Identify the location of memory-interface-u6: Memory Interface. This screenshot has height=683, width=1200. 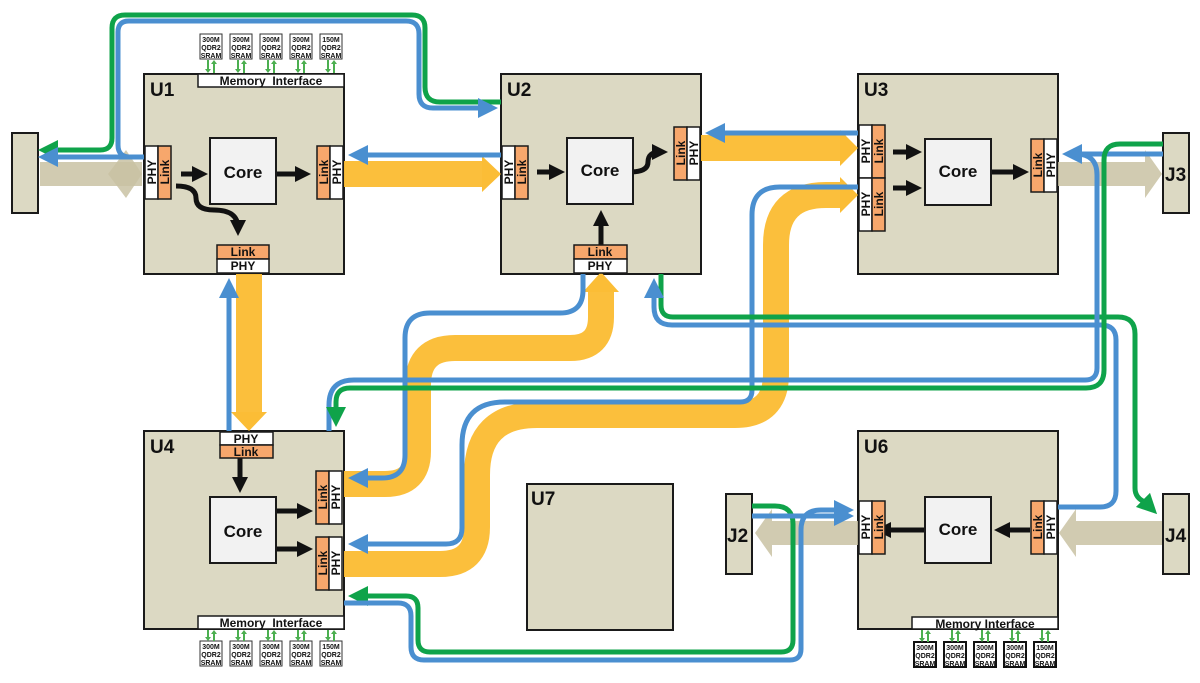
(985, 623).